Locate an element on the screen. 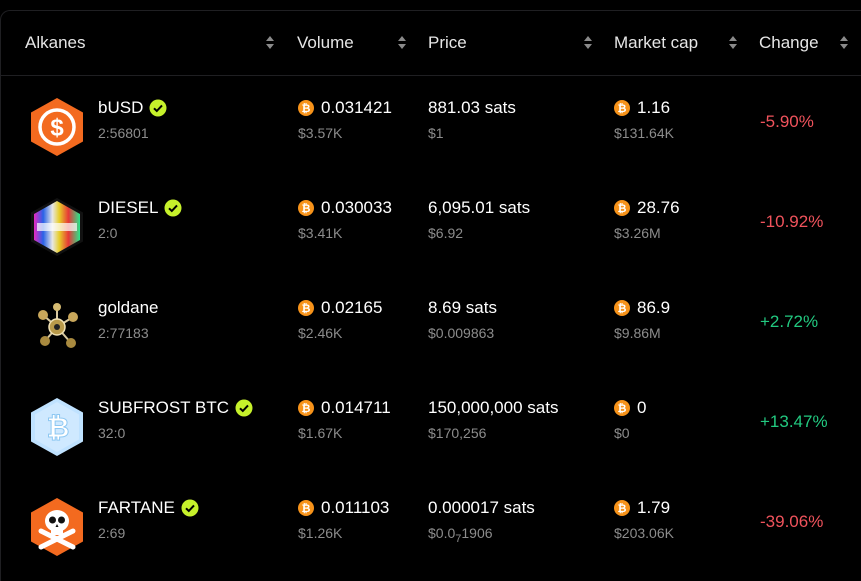  market-cap-btc: ₿ 86.9 is located at coordinates (642, 308).